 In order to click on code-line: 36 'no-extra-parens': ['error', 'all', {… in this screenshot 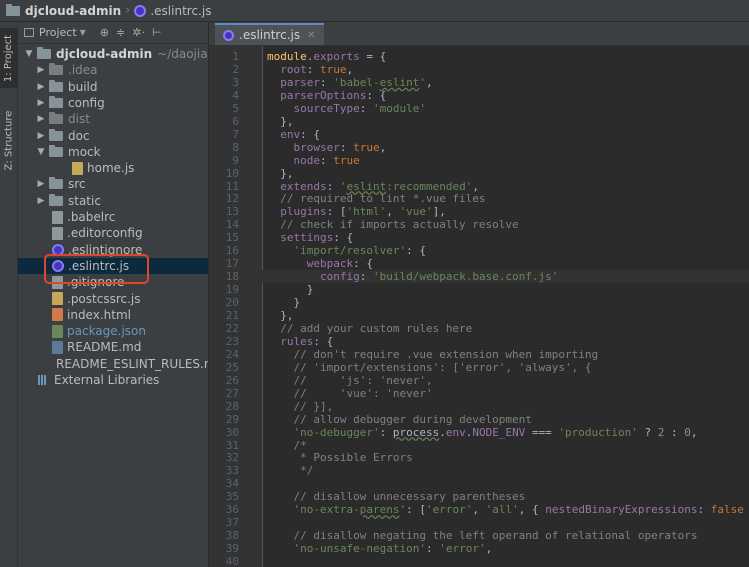, I will do `click(479, 509)`.